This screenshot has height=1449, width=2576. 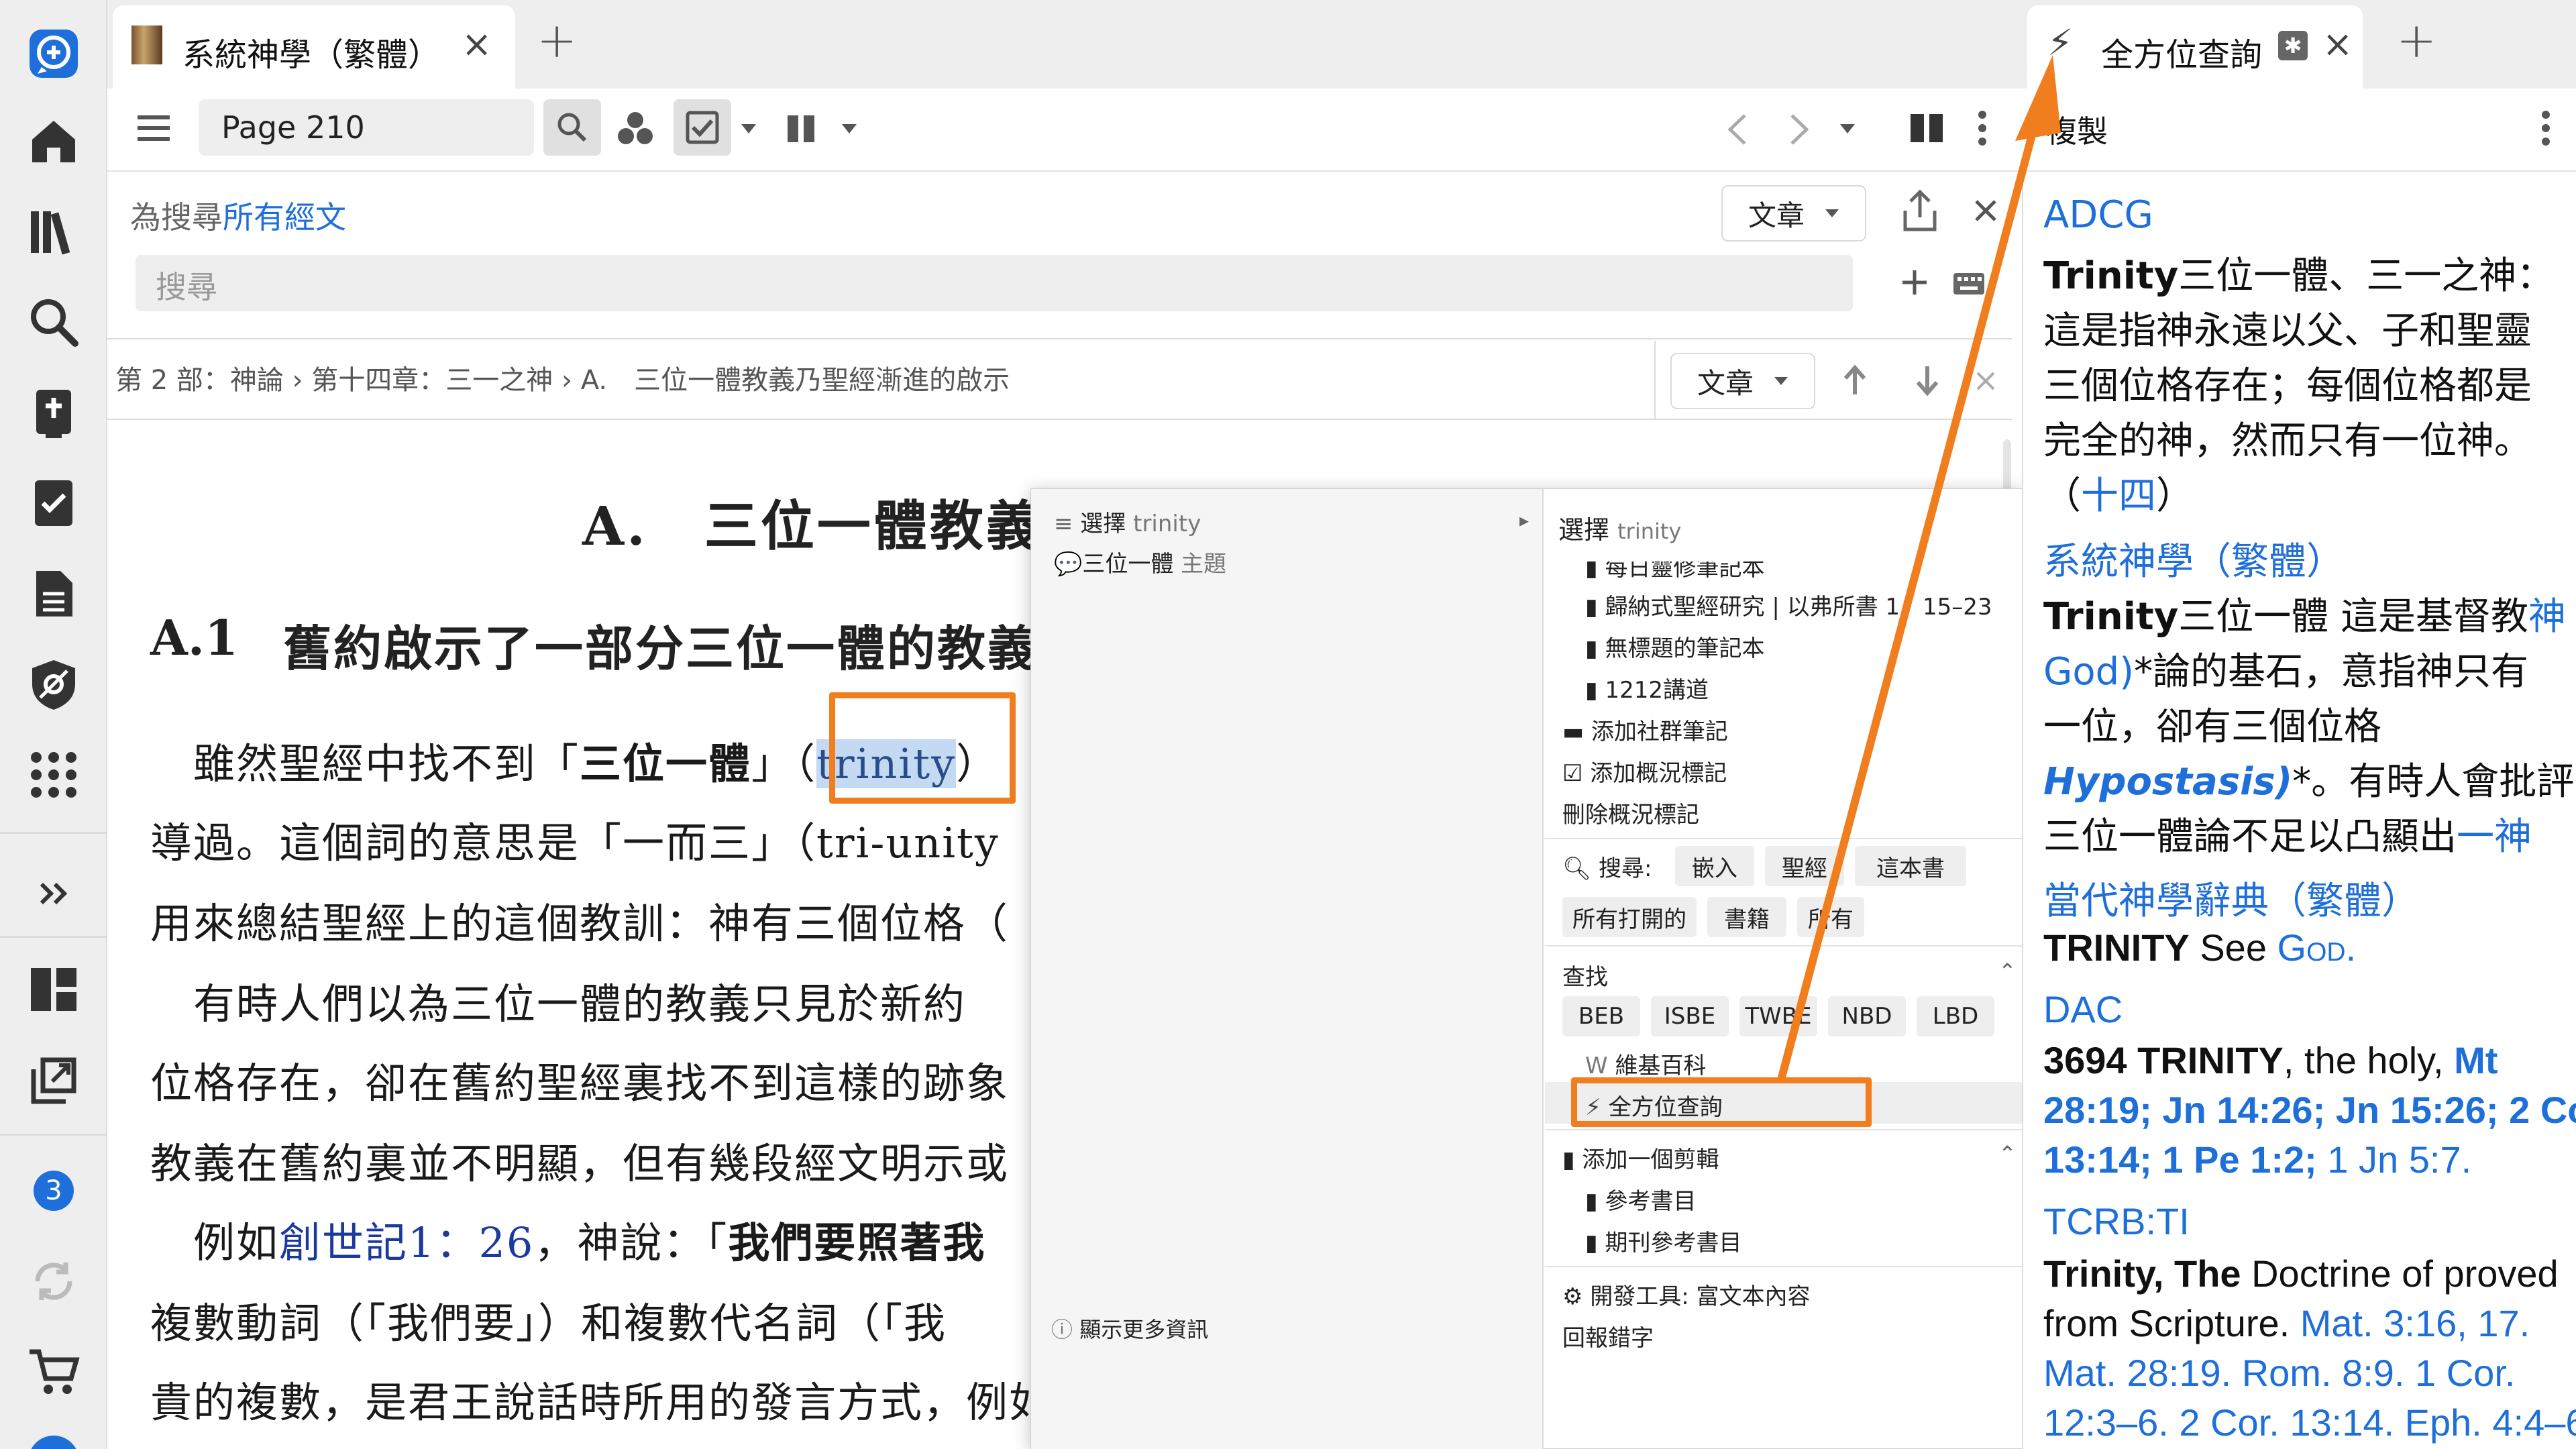 What do you see at coordinates (53, 140) in the screenshot?
I see `home-icon` at bounding box center [53, 140].